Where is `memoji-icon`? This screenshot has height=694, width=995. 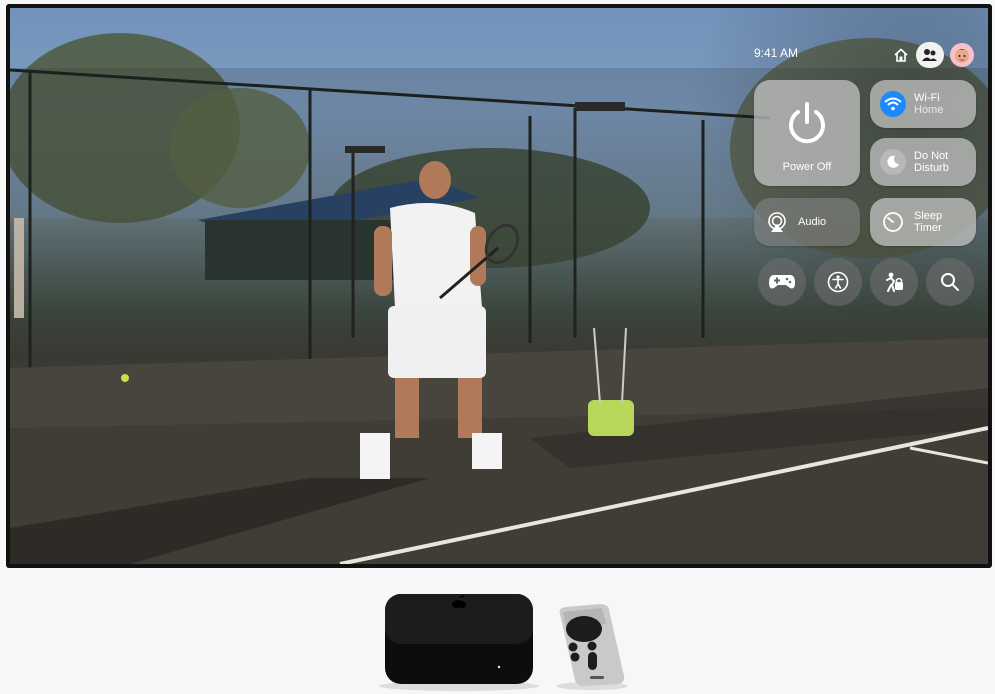 memoji-icon is located at coordinates (962, 56).